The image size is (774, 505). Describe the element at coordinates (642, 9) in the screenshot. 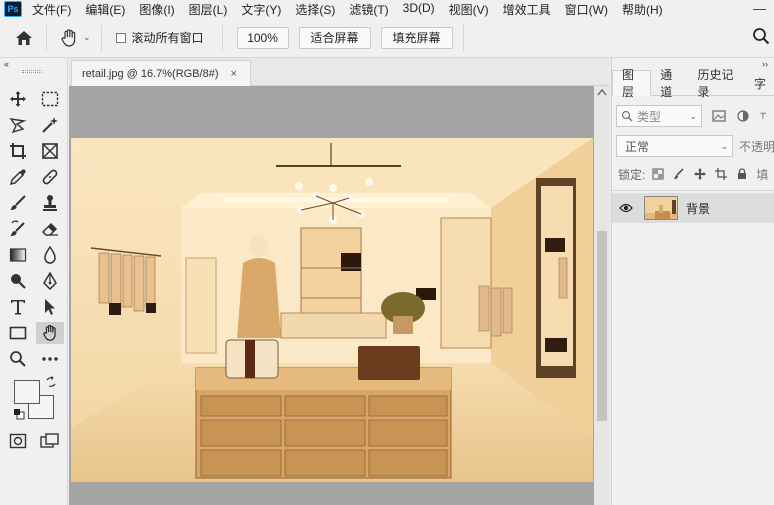

I see `menu-help: 帮助(H)` at that location.